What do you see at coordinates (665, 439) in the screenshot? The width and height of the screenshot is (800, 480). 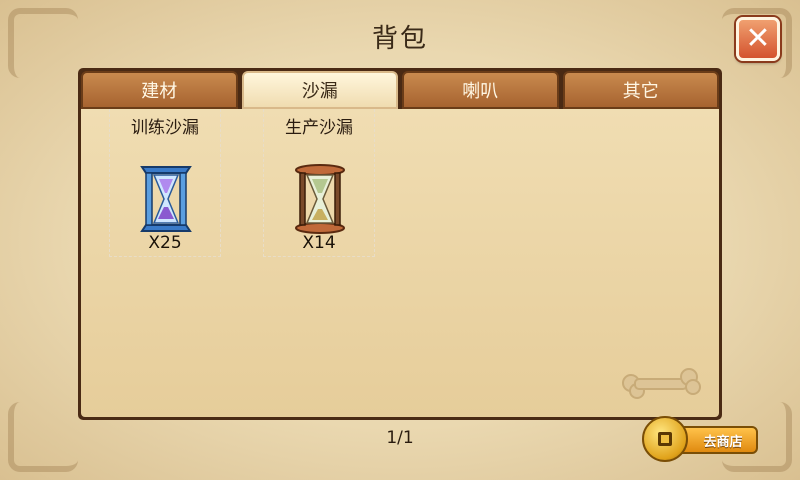 I see `coin-icon` at bounding box center [665, 439].